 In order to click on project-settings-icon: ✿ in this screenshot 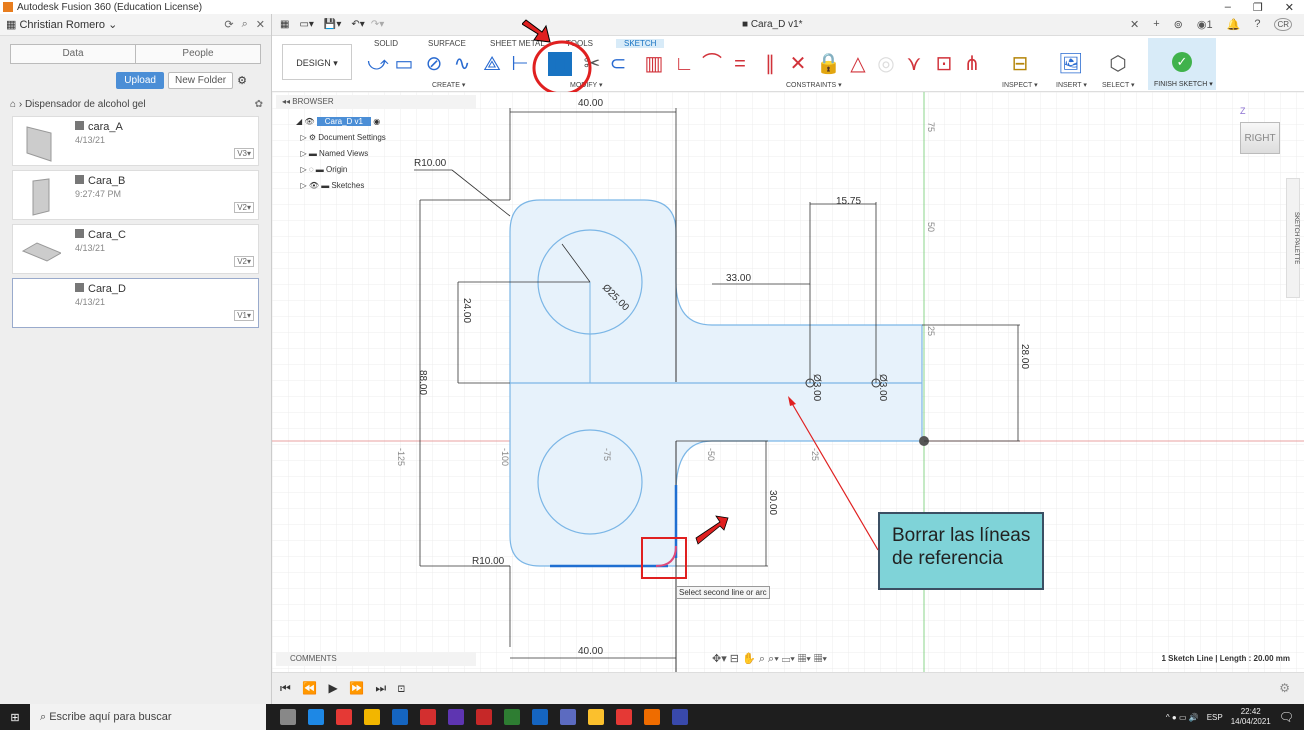, I will do `click(259, 104)`.